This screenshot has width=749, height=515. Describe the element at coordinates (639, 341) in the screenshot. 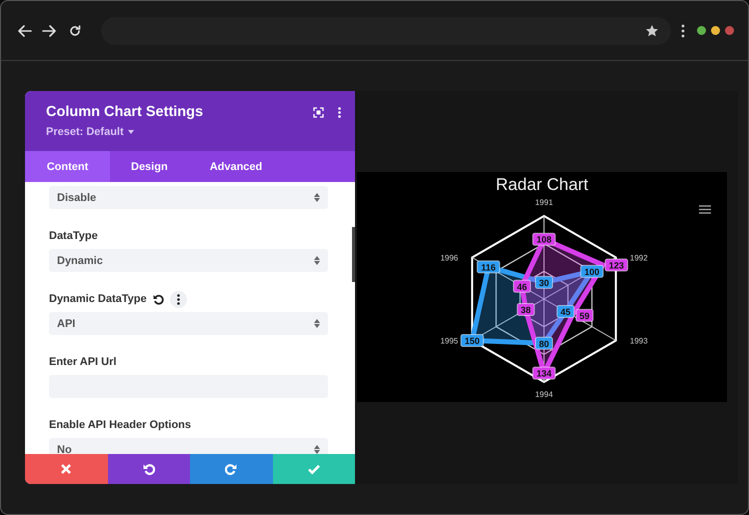

I see `axis-label: 1993` at that location.